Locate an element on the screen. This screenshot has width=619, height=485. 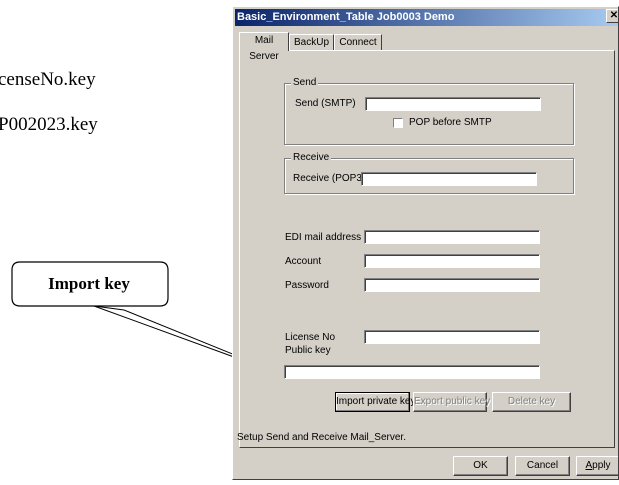
apply-button: Apply is located at coordinates (597, 466).